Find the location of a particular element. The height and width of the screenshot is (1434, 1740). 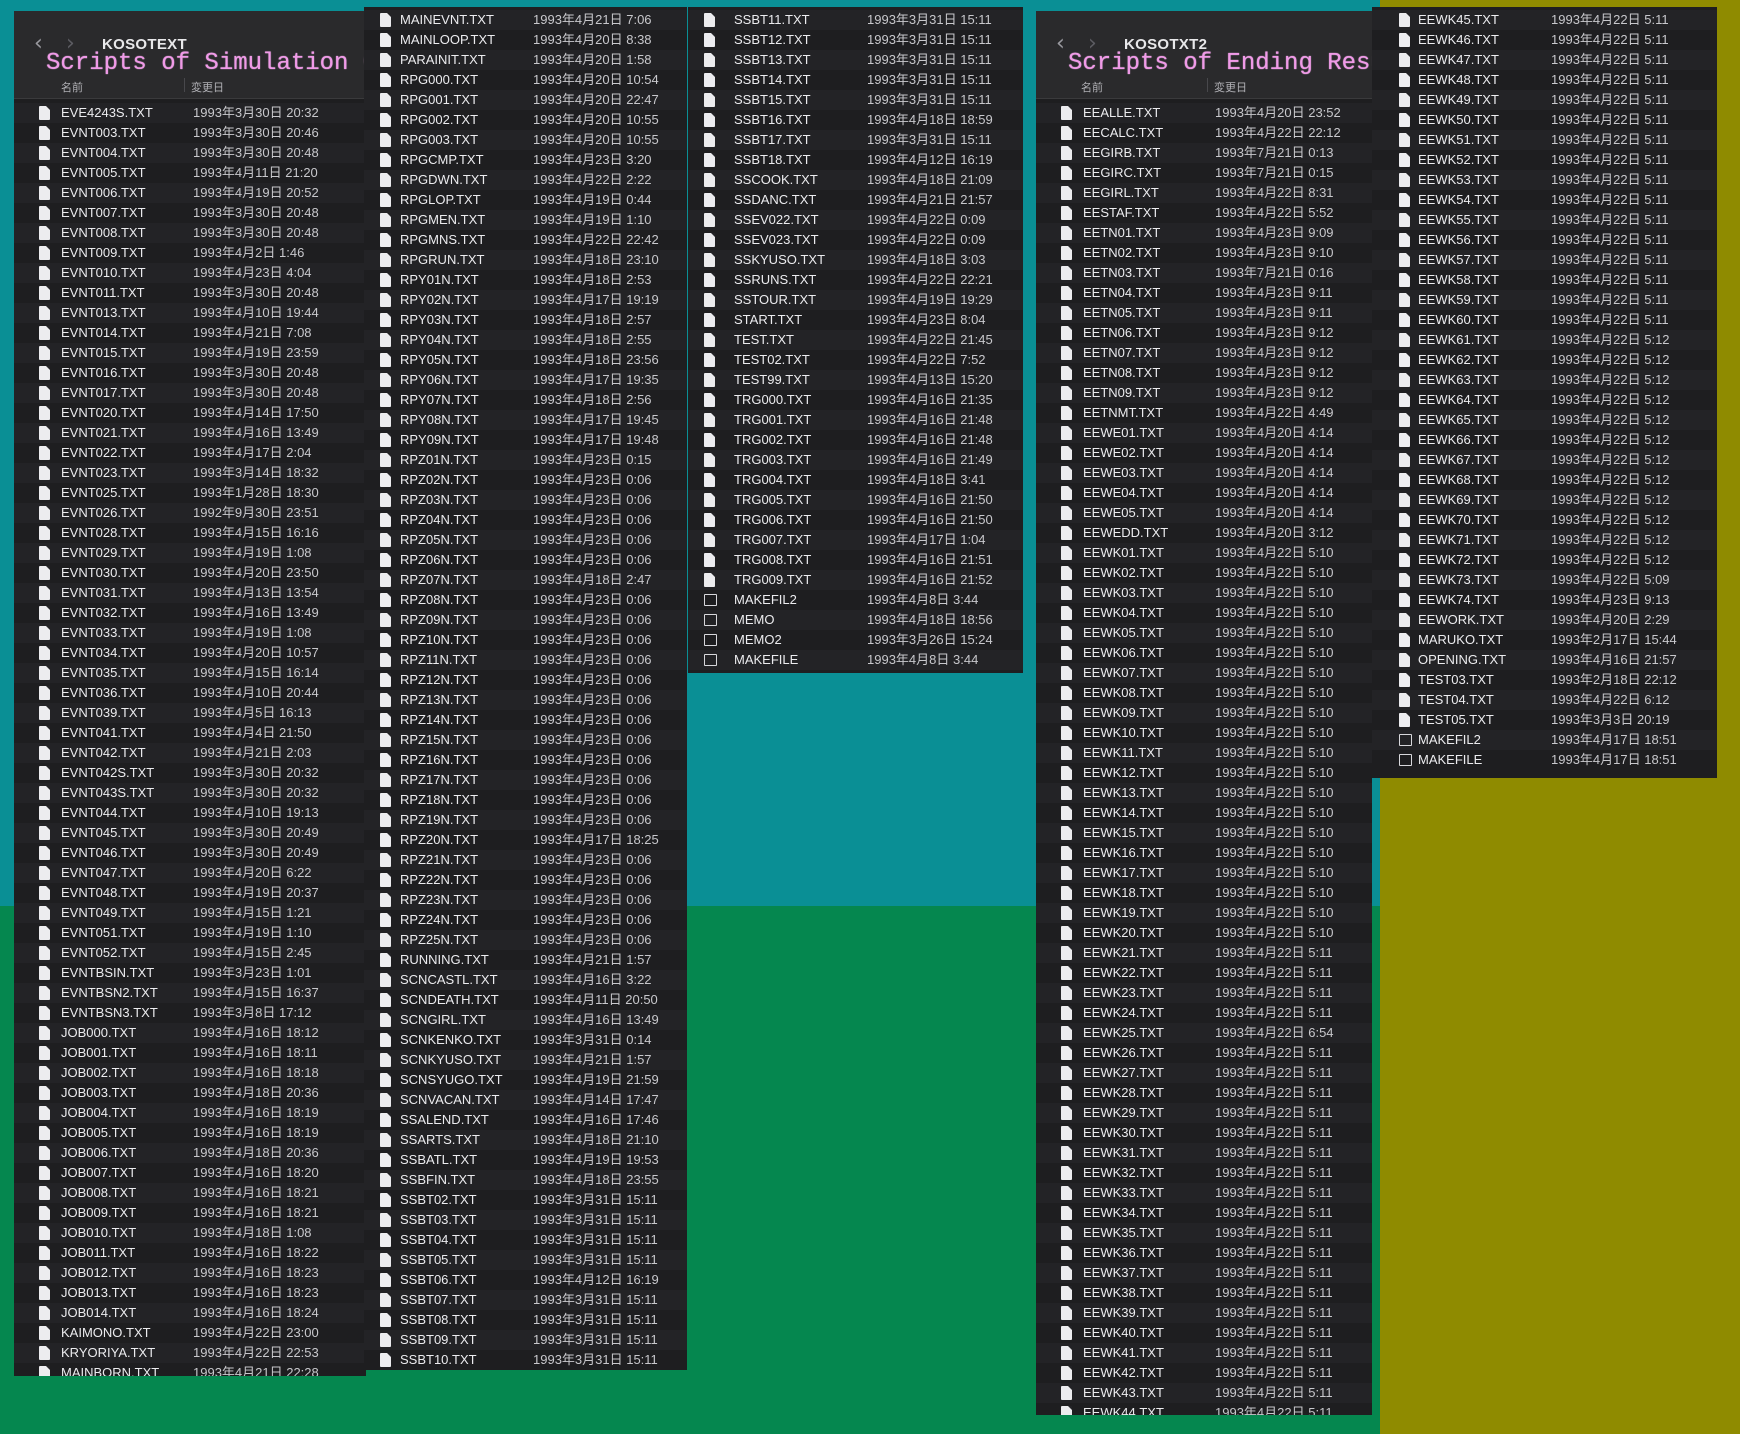

file-row: JOB008.TXT 1993年4月16日 18:21 is located at coordinates (190, 1193).